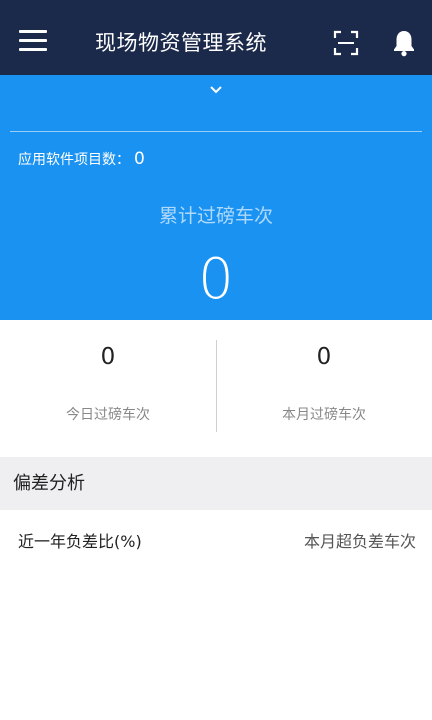 This screenshot has width=432, height=720. What do you see at coordinates (215, 216) in the screenshot?
I see `total-weighing-label: 累计过磅车次` at bounding box center [215, 216].